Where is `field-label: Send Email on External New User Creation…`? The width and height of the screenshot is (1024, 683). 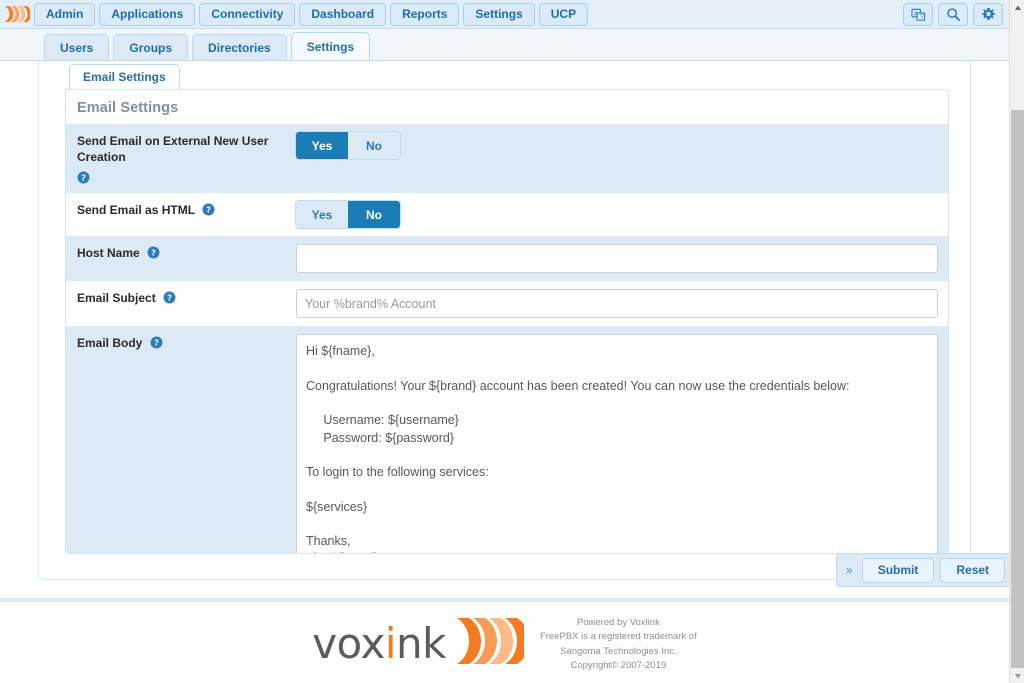
field-label: Send Email on External New User Creation… is located at coordinates (181, 158).